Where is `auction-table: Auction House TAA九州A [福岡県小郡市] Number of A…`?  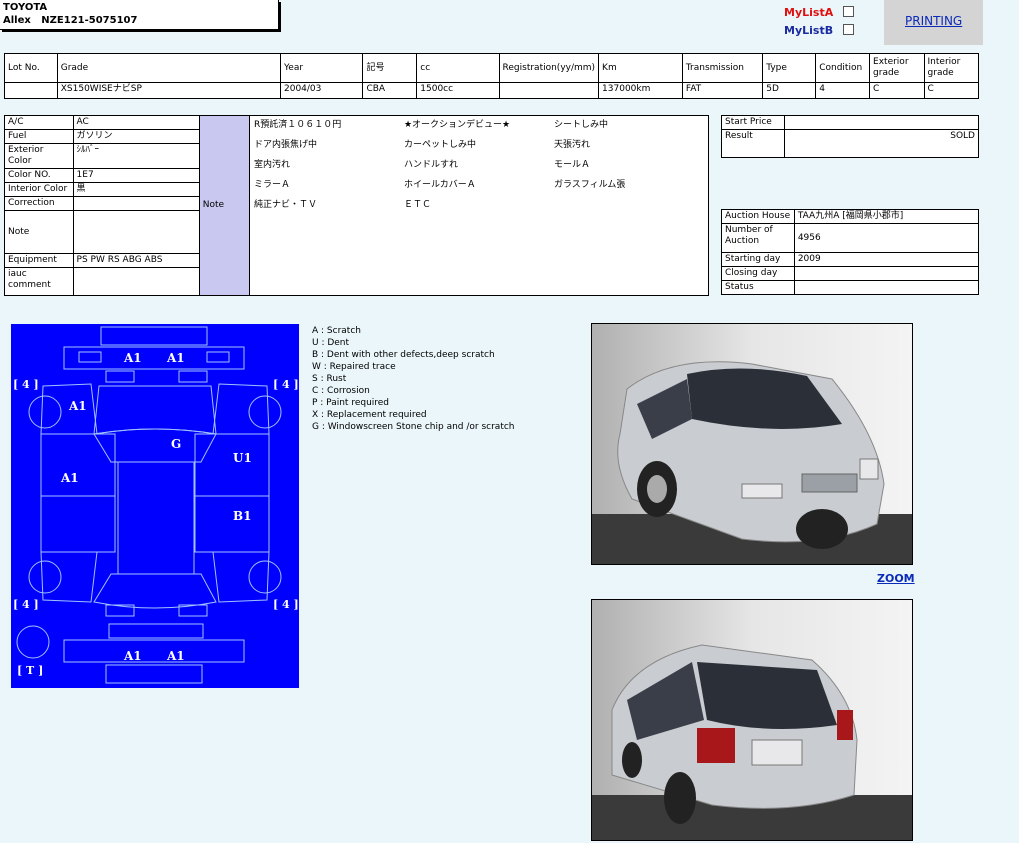 auction-table: Auction House TAA九州A [福岡県小郡市] Number of A… is located at coordinates (850, 252).